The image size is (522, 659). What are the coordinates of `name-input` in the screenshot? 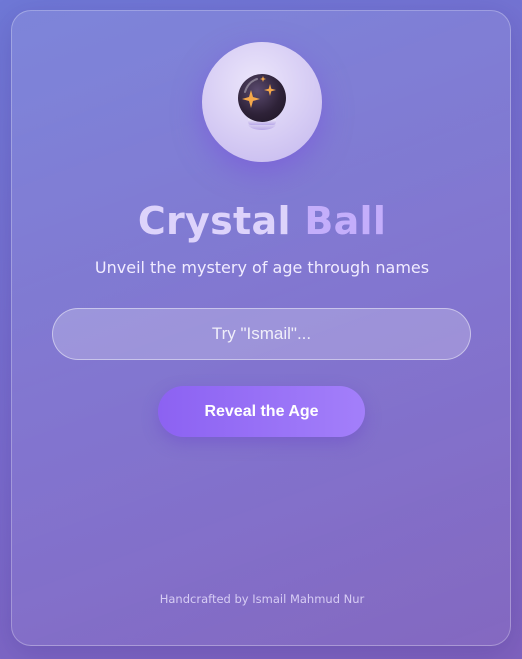 It's located at (261, 334).